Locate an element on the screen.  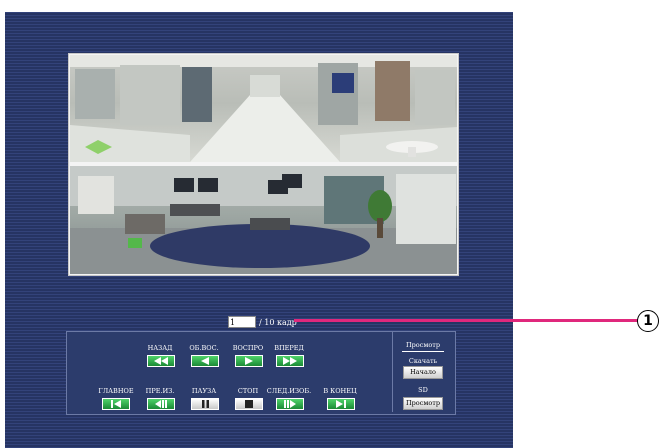
callout-number: 1 is located at coordinates (648, 321).